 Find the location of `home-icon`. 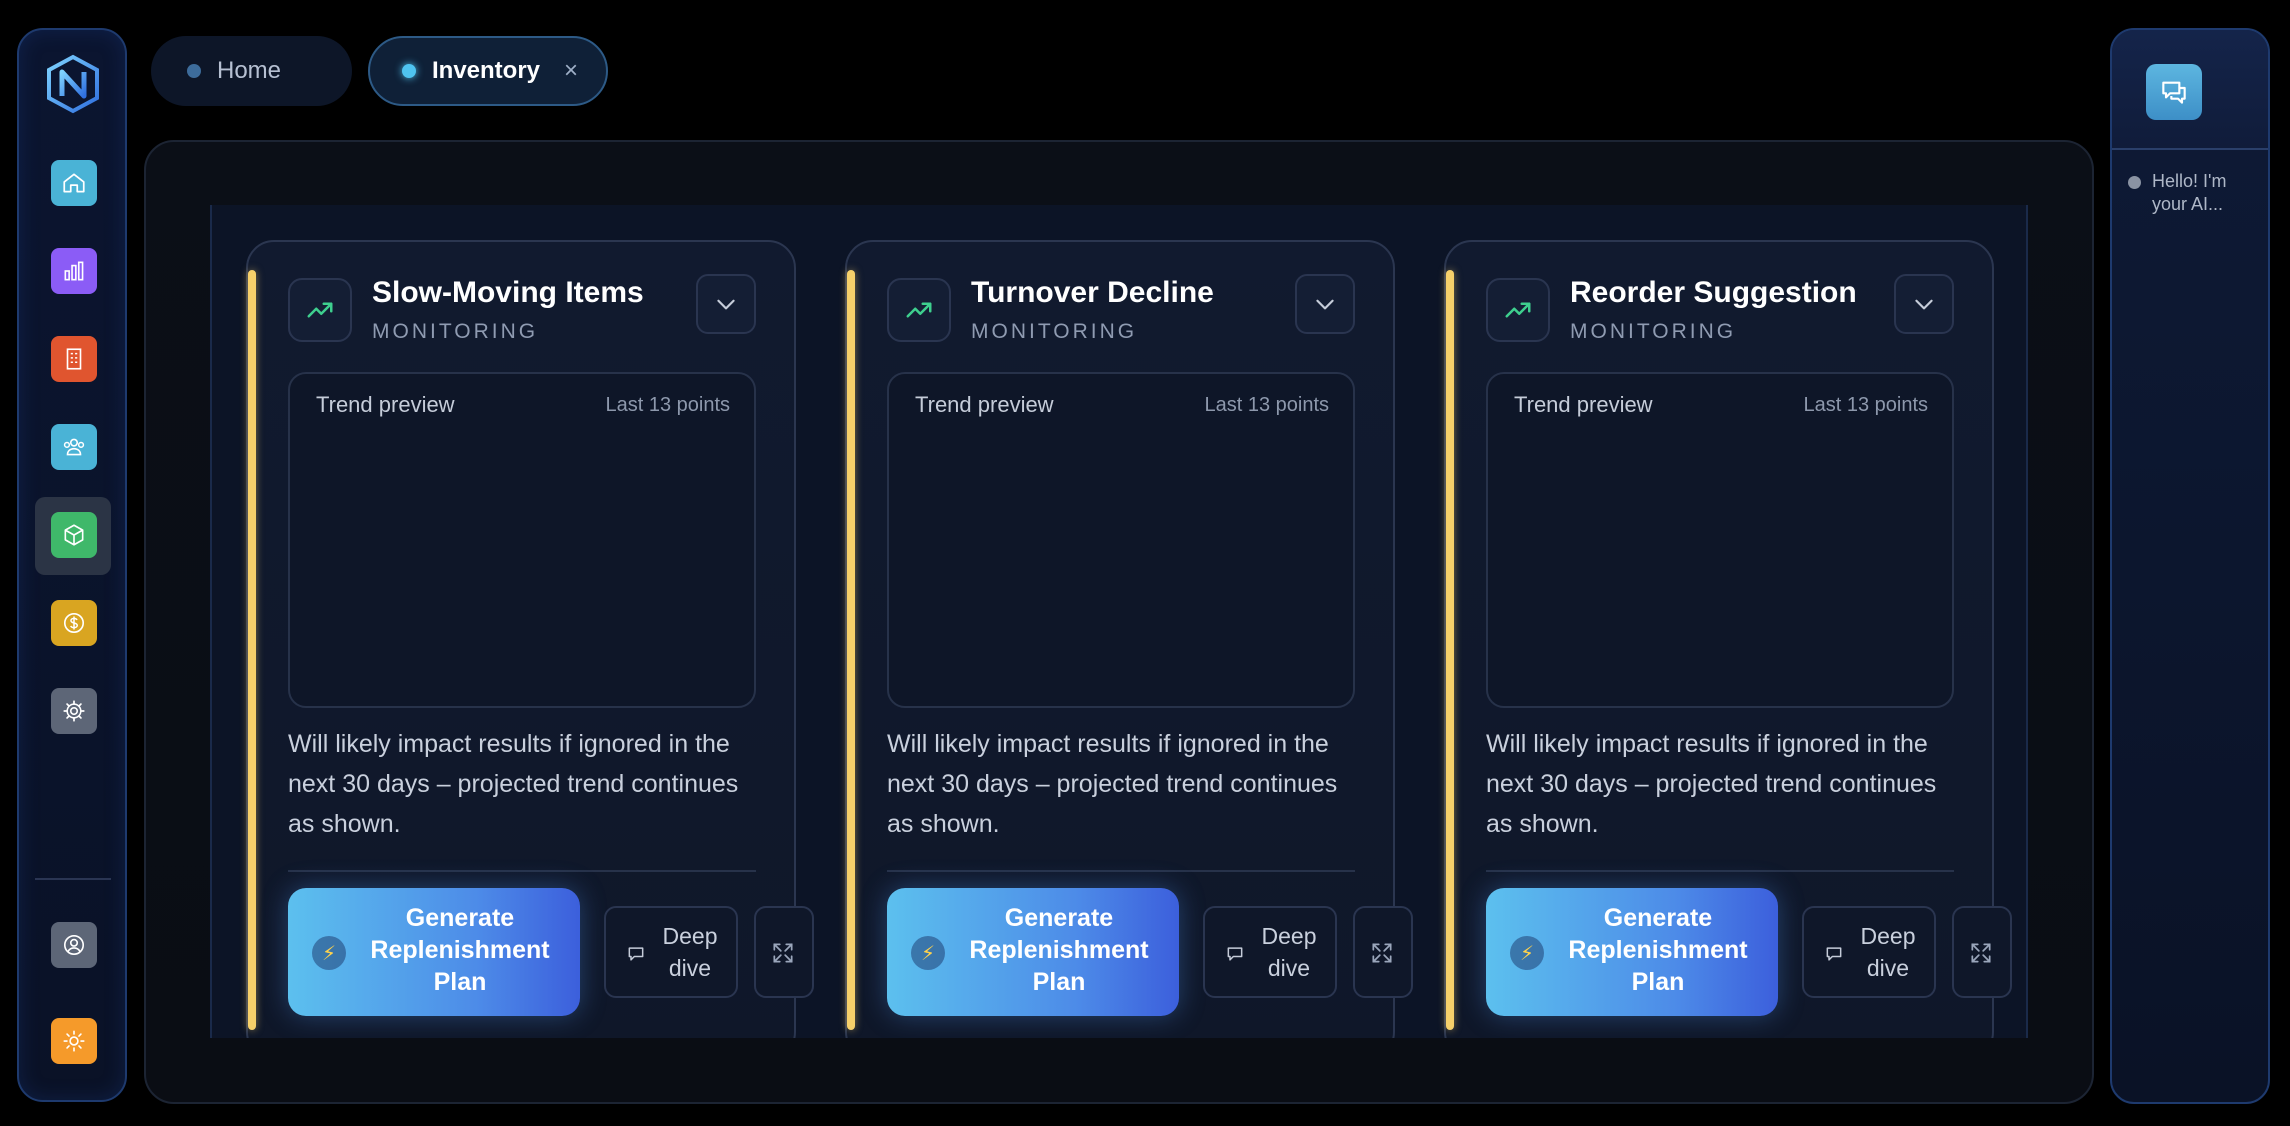

home-icon is located at coordinates (74, 183).